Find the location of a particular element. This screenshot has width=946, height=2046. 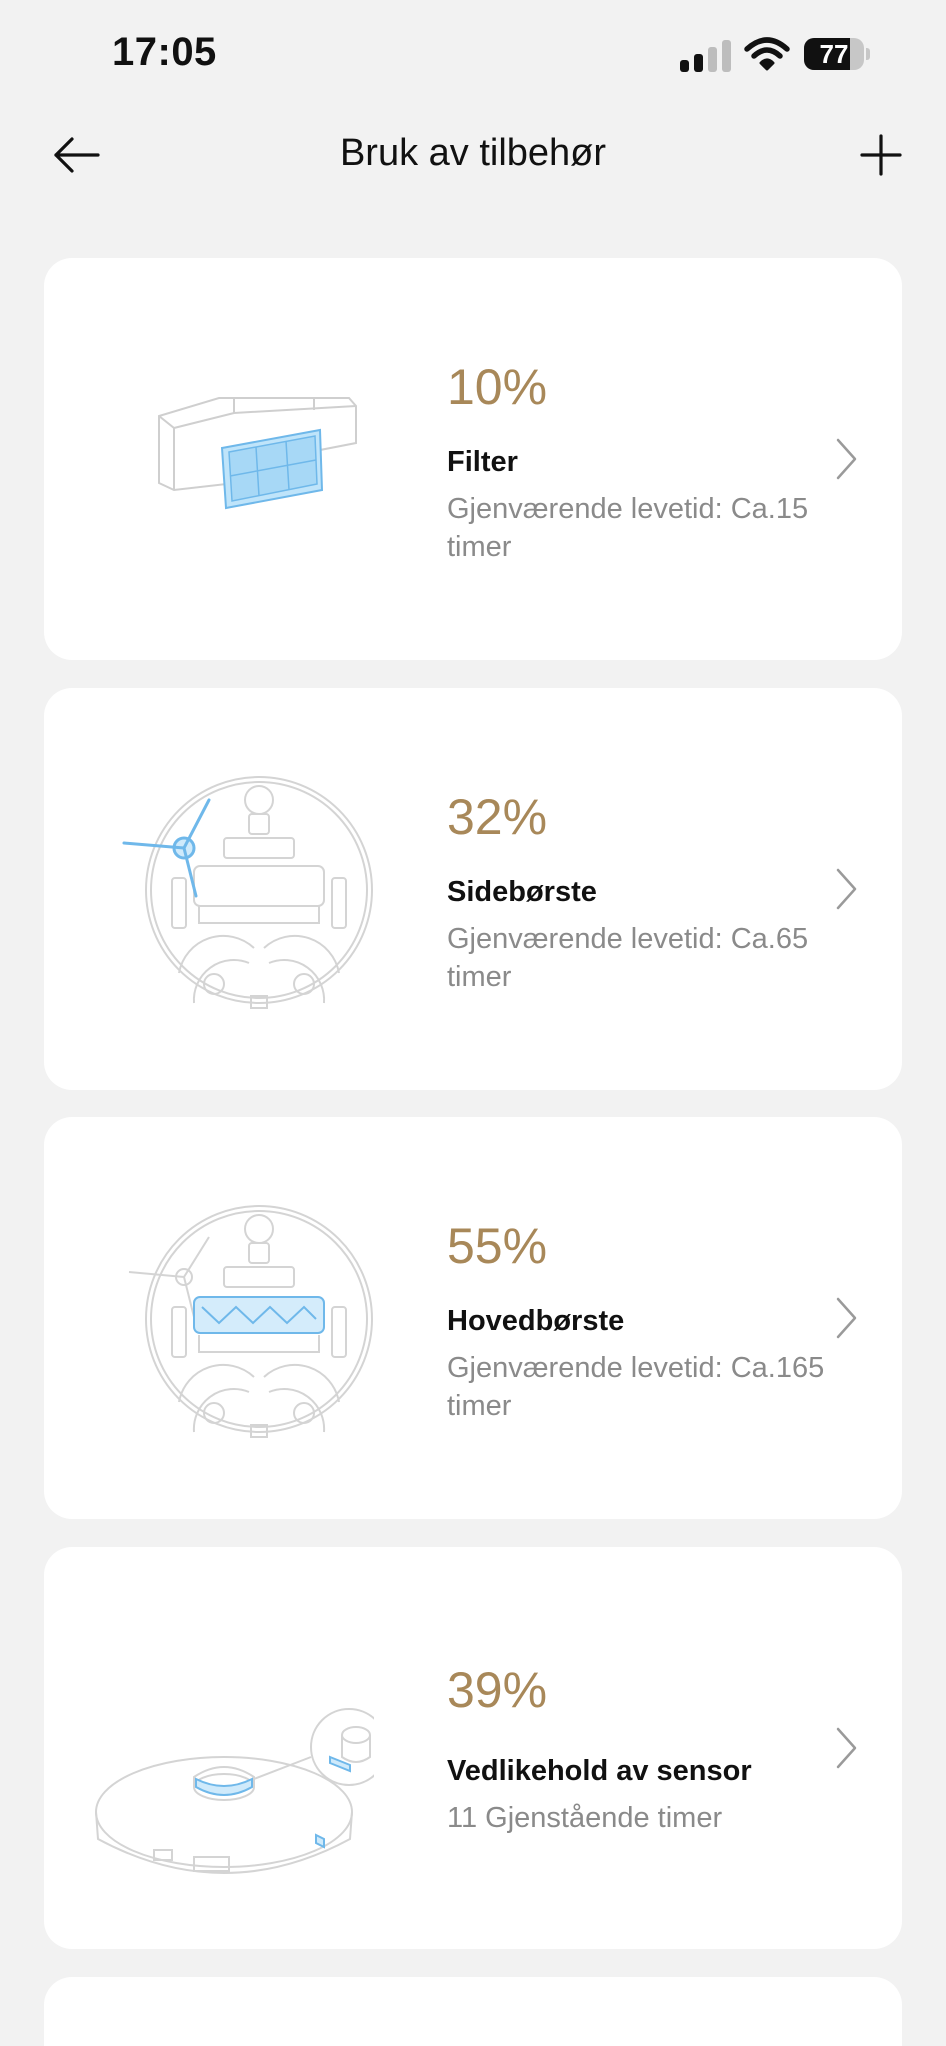

accessory-card-partial is located at coordinates (473, 2011).